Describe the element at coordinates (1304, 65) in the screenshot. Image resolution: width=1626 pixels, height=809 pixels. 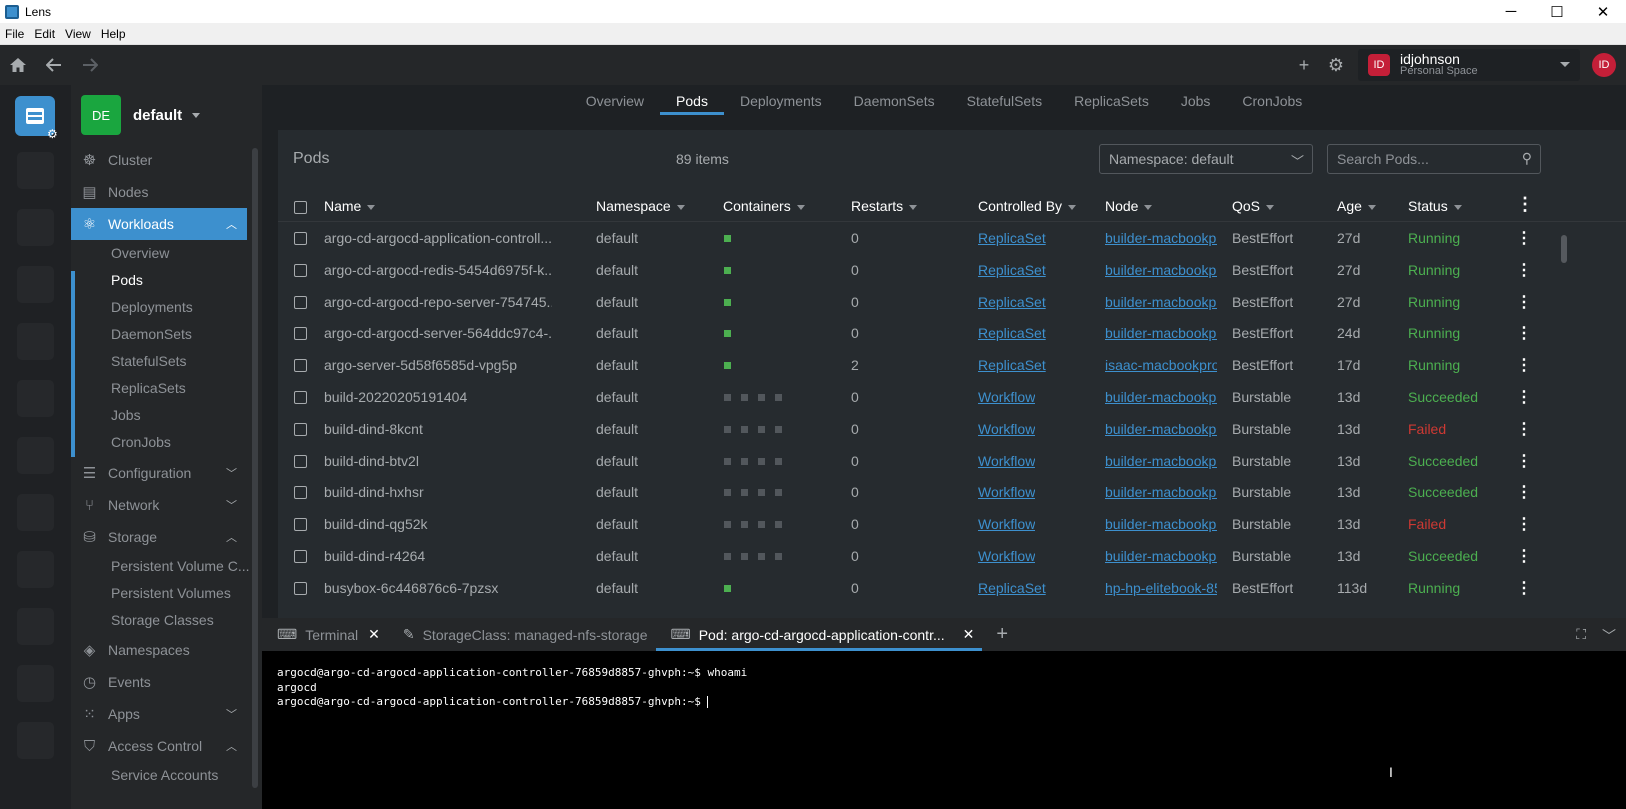
I see `add-icon: +` at that location.